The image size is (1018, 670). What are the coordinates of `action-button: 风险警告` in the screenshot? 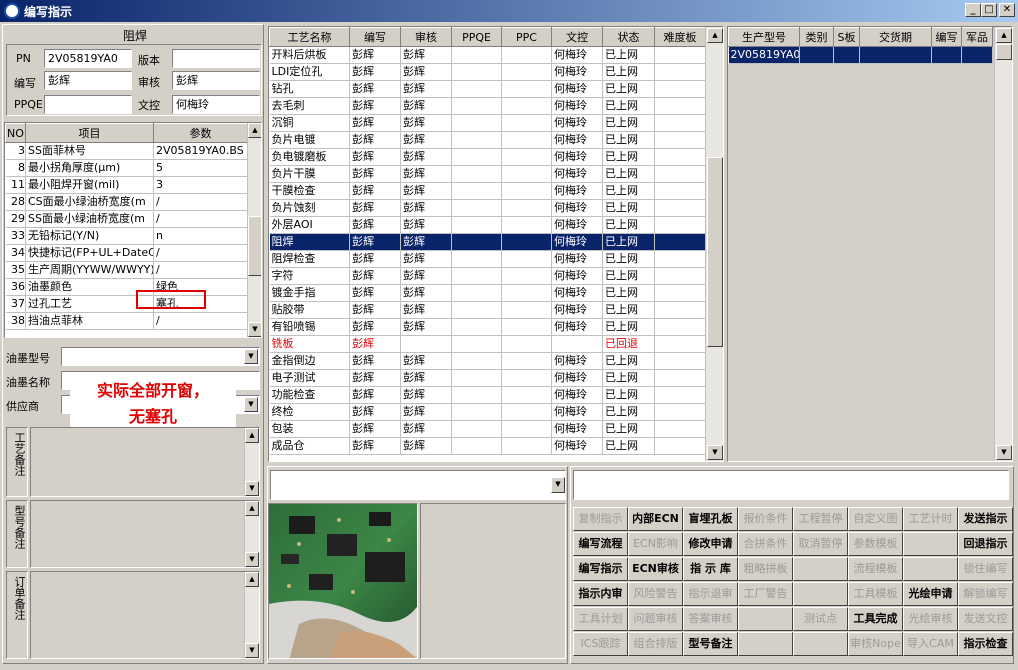 It's located at (655, 594).